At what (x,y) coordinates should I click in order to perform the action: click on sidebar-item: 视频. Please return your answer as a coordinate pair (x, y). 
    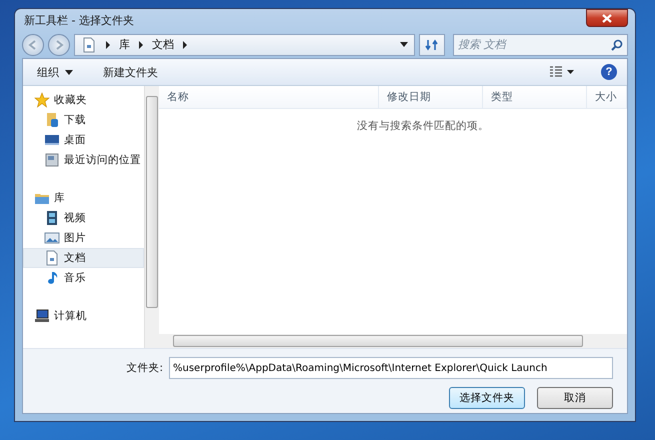
    Looking at the image, I should click on (83, 218).